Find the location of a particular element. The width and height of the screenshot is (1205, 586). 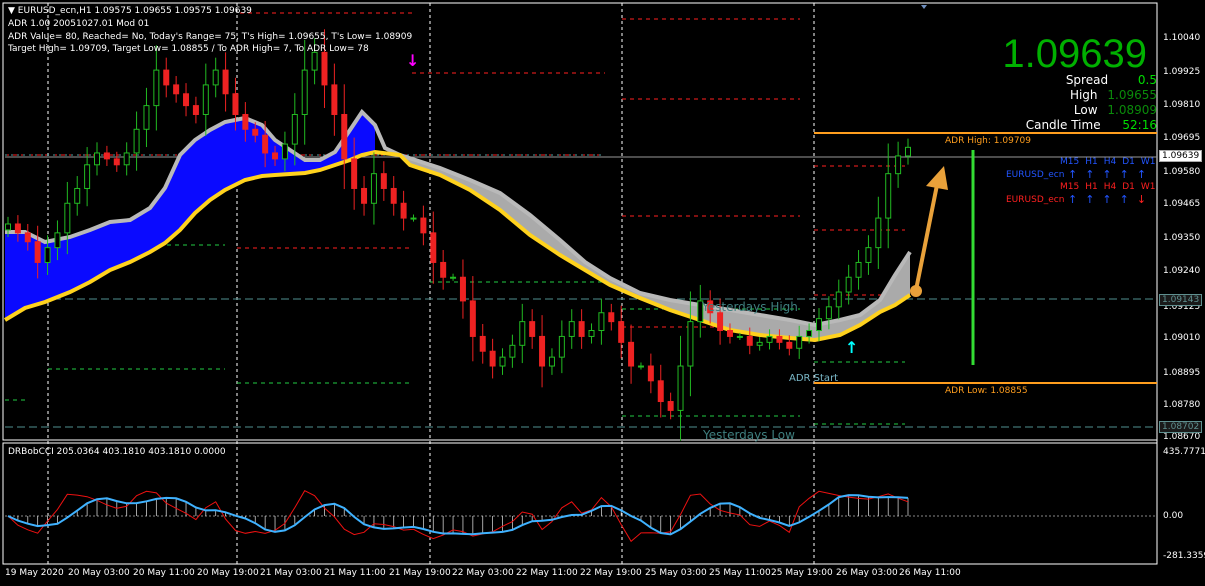

price-axis-label: 1.09350 is located at coordinates (1182, 238).